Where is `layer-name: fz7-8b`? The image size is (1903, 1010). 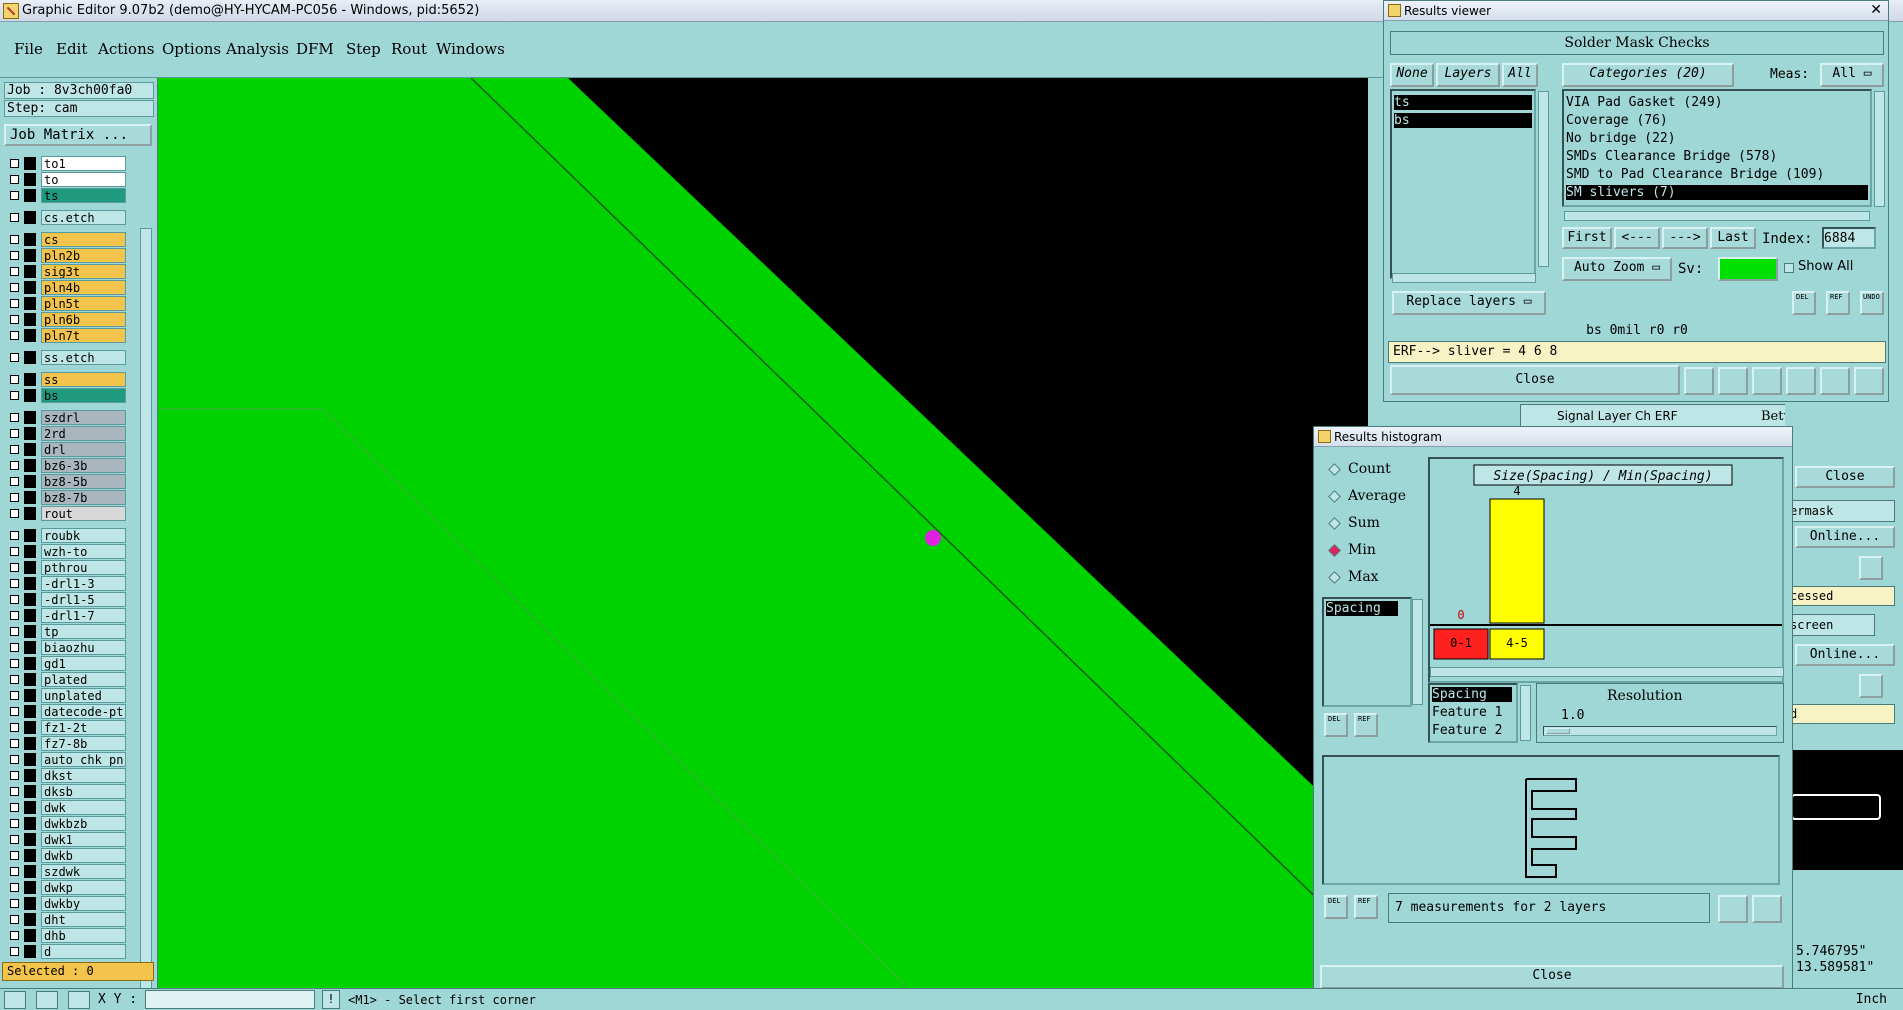
layer-name: fz7-8b is located at coordinates (83, 743).